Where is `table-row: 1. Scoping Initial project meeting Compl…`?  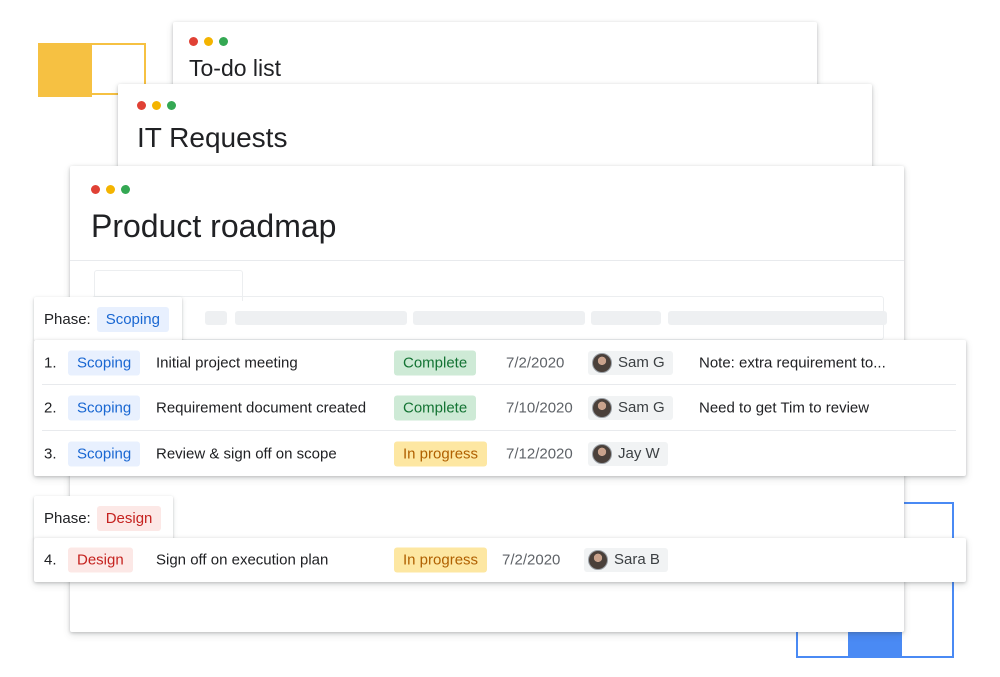
table-row: 1. Scoping Initial project meeting Compl… is located at coordinates (500, 362).